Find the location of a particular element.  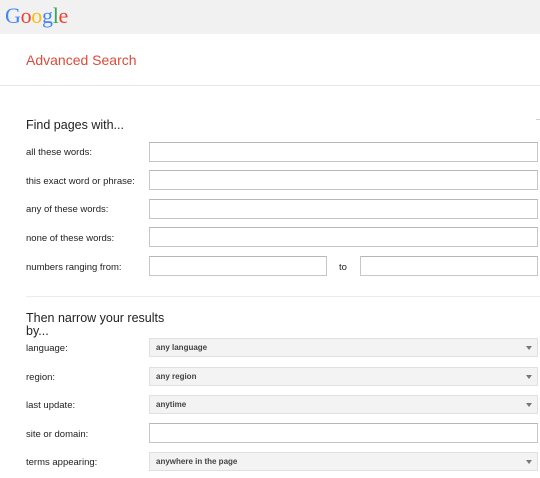

any-words-label: any of these words: is located at coordinates (67, 209).